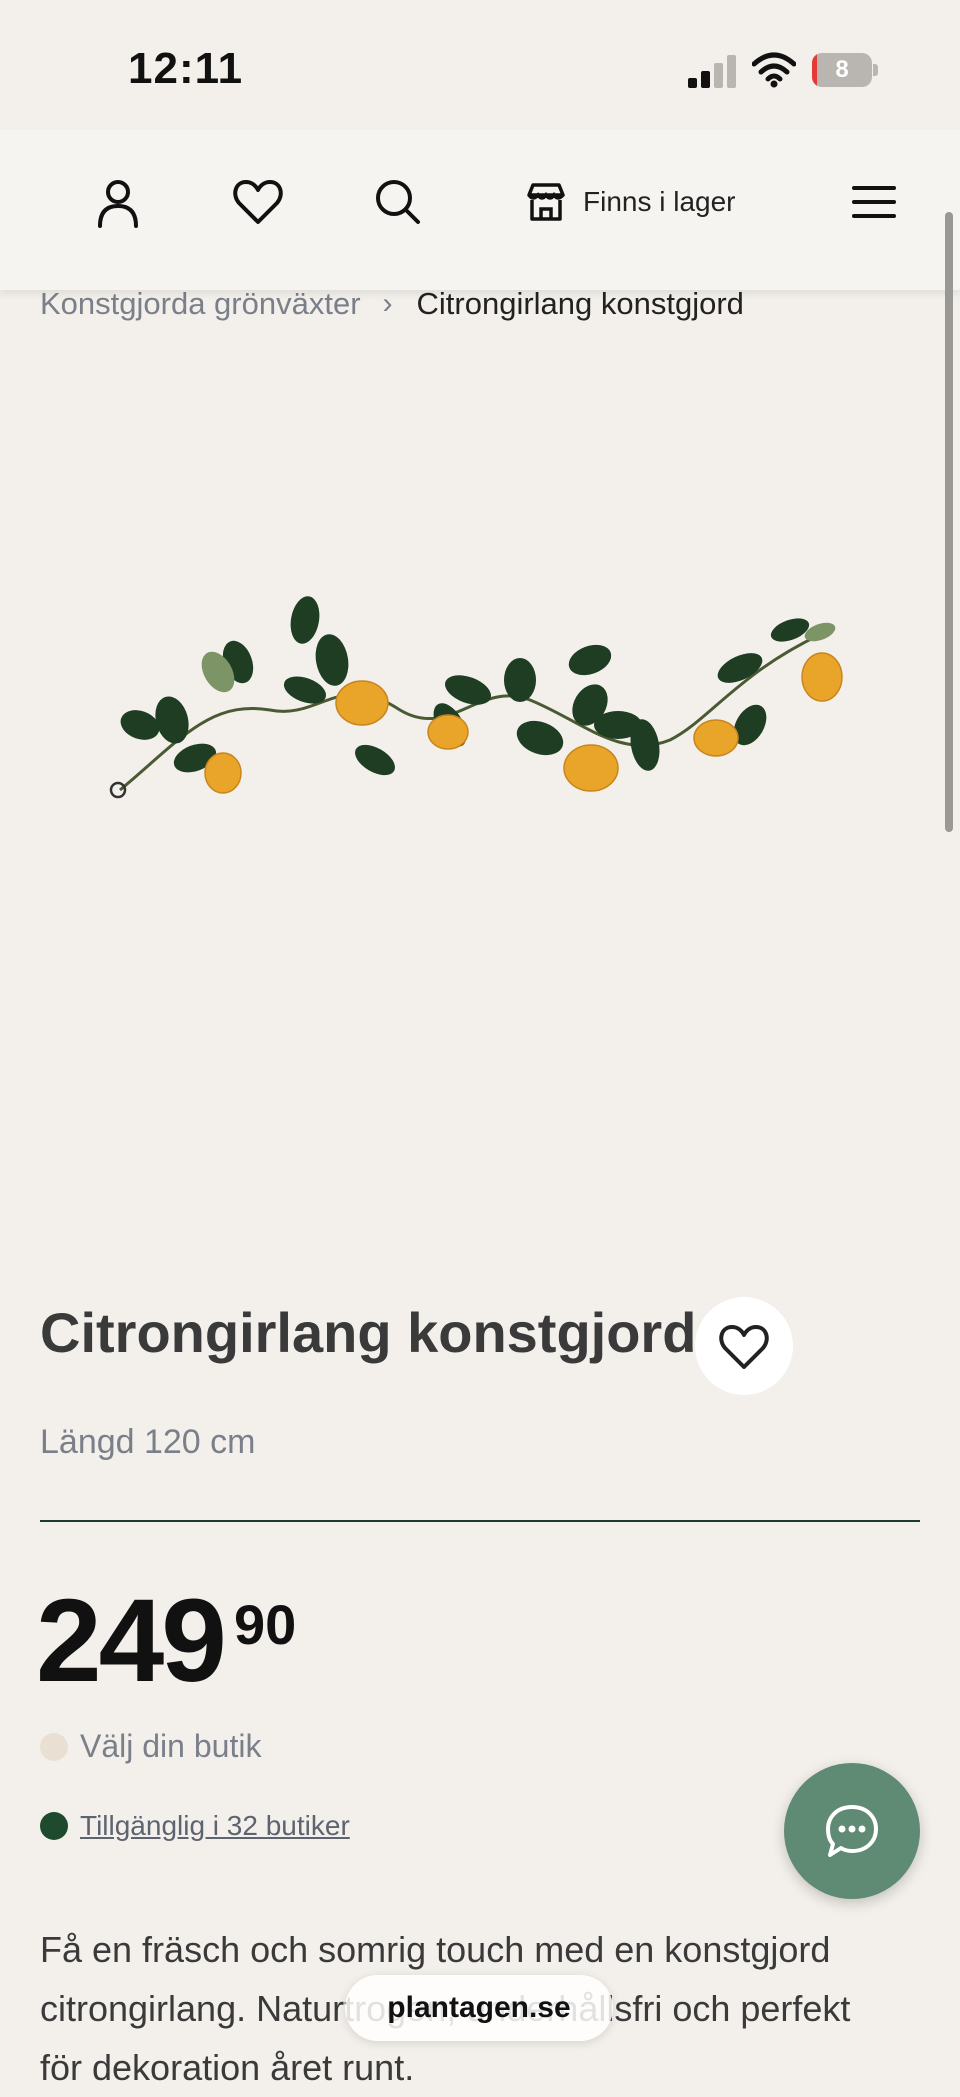 This screenshot has width=960, height=2097. Describe the element at coordinates (148, 1442) in the screenshot. I see `product-subtitle: Längd 120 cm` at that location.